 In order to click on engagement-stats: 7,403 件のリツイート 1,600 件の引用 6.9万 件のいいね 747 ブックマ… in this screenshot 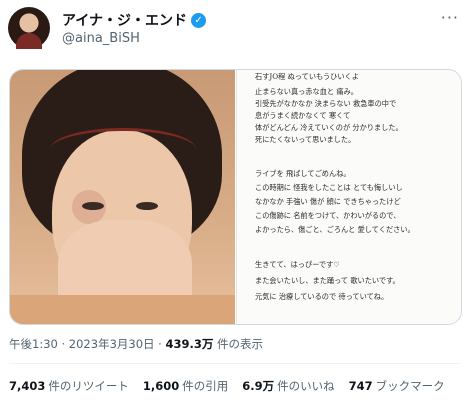, I will do `click(227, 386)`.